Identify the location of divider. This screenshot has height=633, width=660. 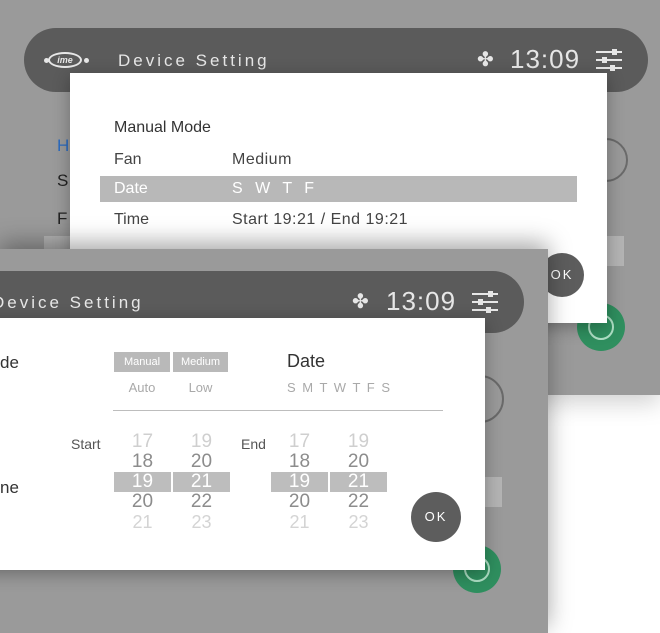
(278, 410).